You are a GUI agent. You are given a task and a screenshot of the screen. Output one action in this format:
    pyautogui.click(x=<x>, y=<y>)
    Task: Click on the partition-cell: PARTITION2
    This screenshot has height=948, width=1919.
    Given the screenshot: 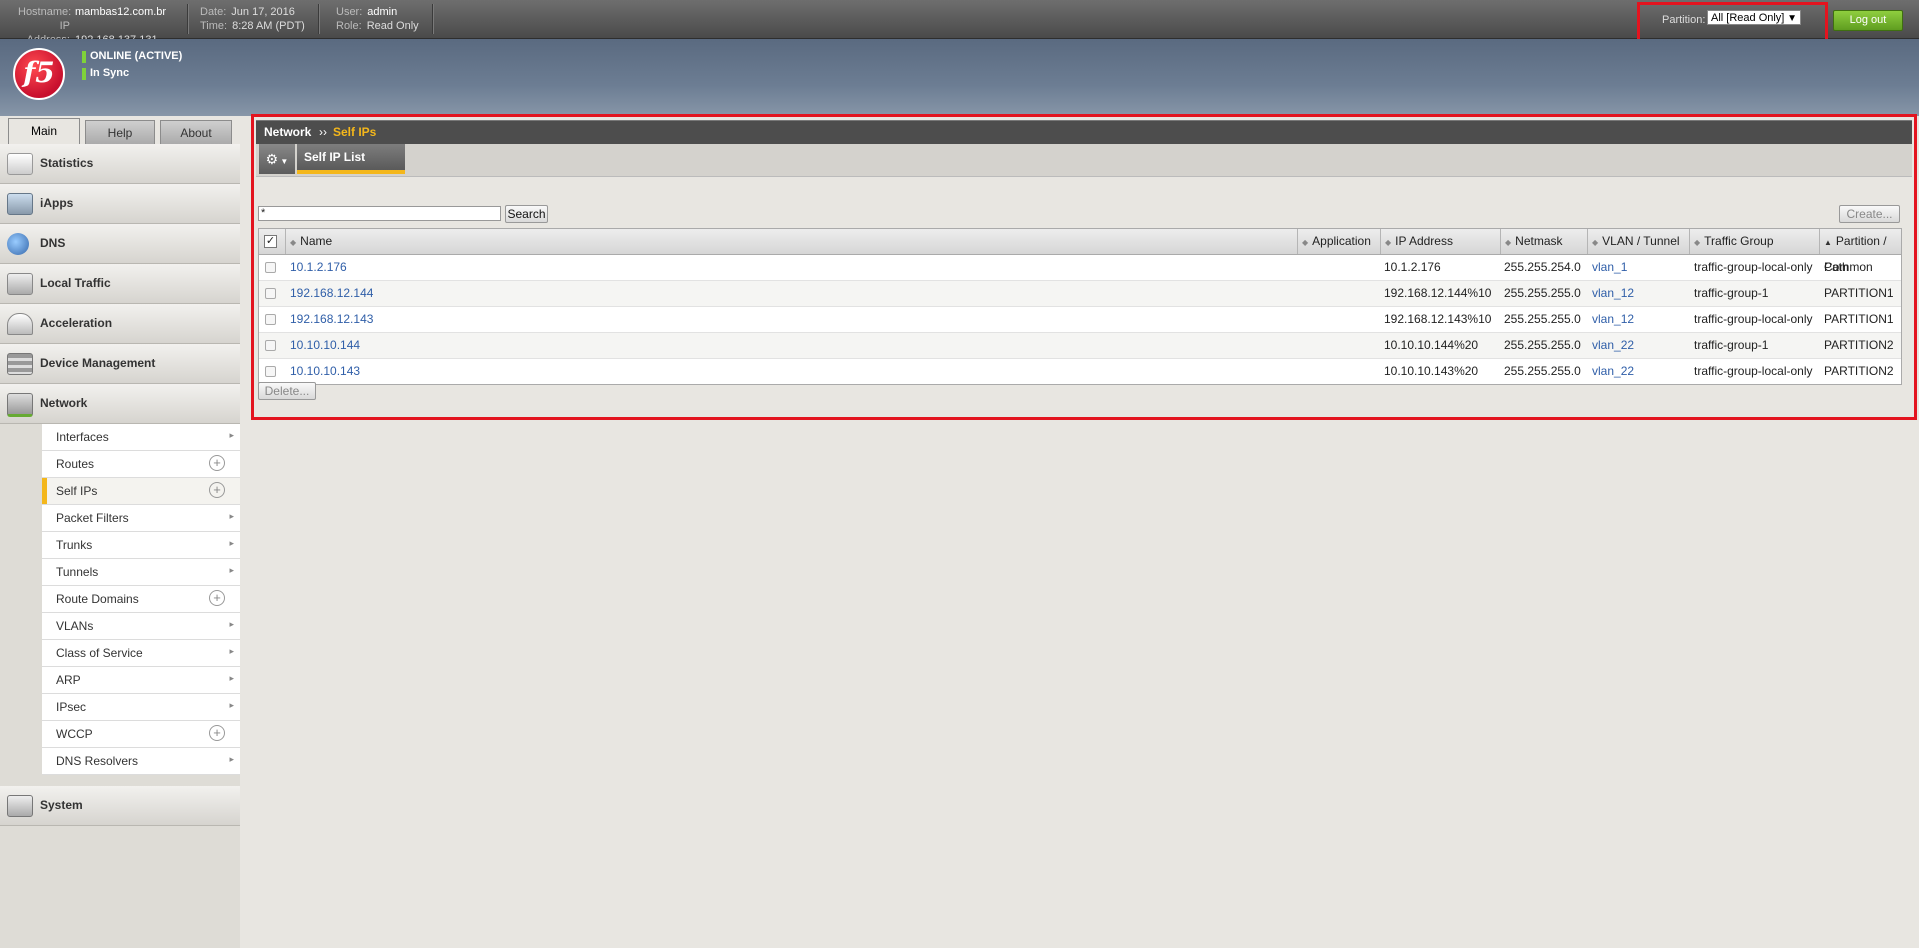 What is the action you would take?
    pyautogui.click(x=1859, y=345)
    